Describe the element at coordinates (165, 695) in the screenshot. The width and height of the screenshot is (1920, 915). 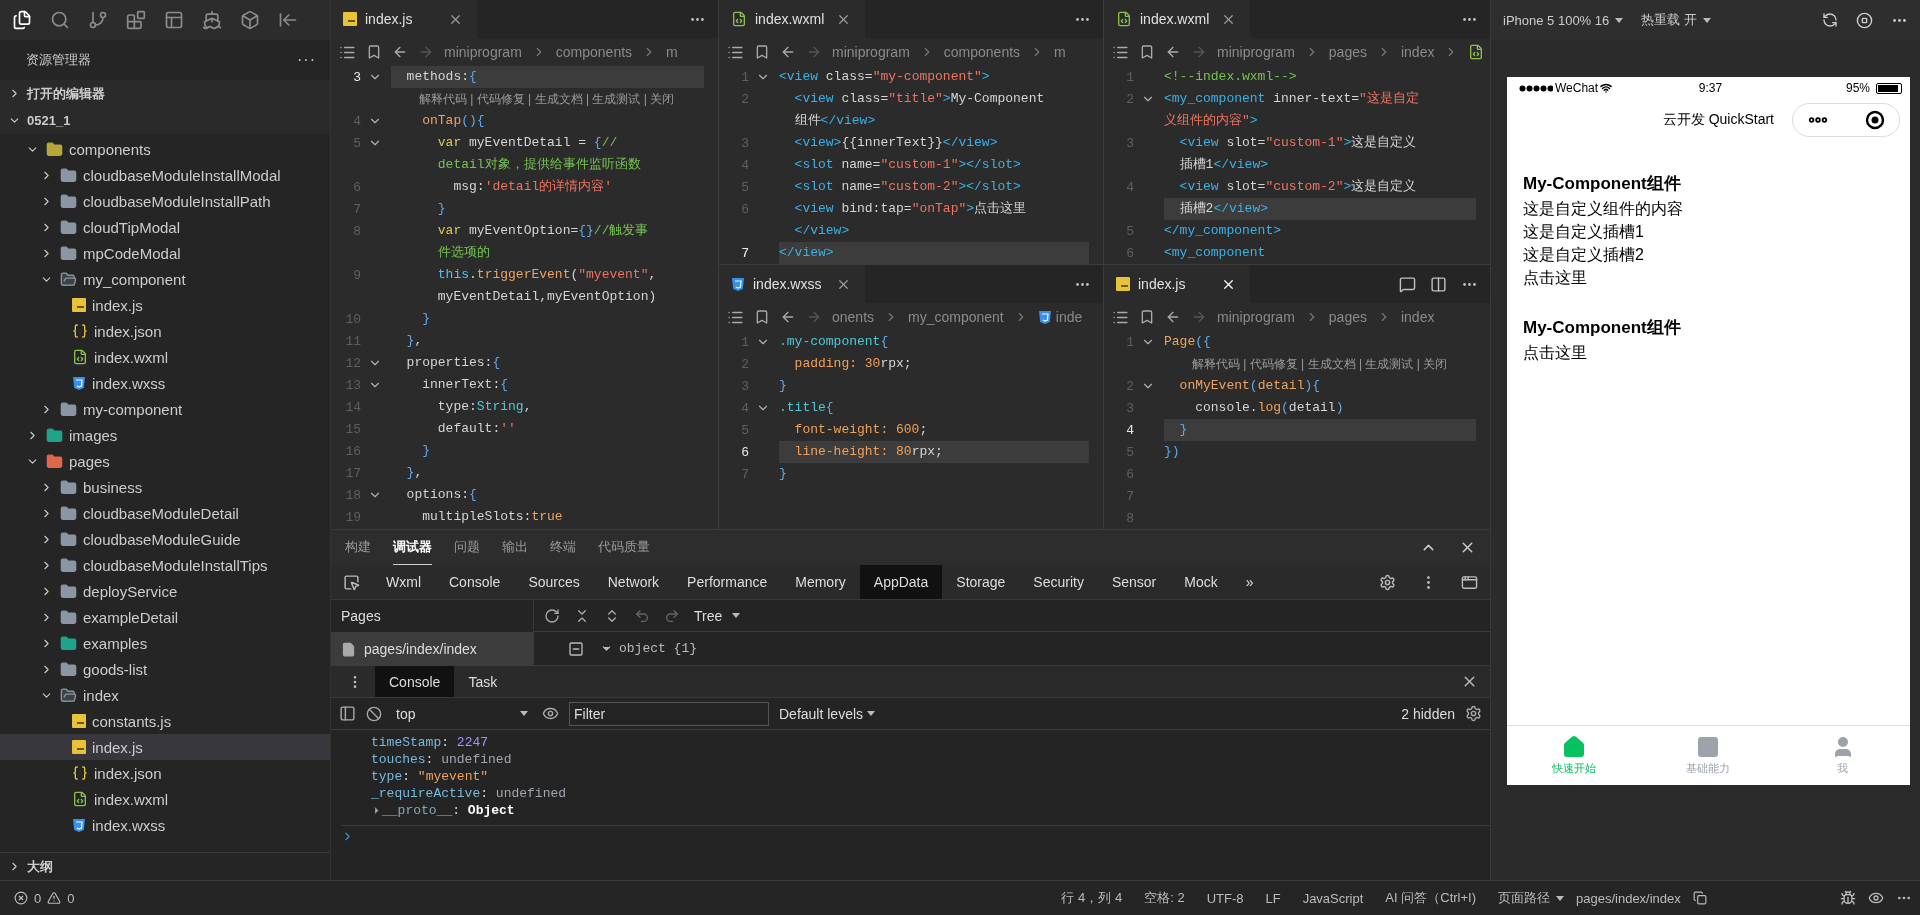
I see `tree-item: index` at that location.